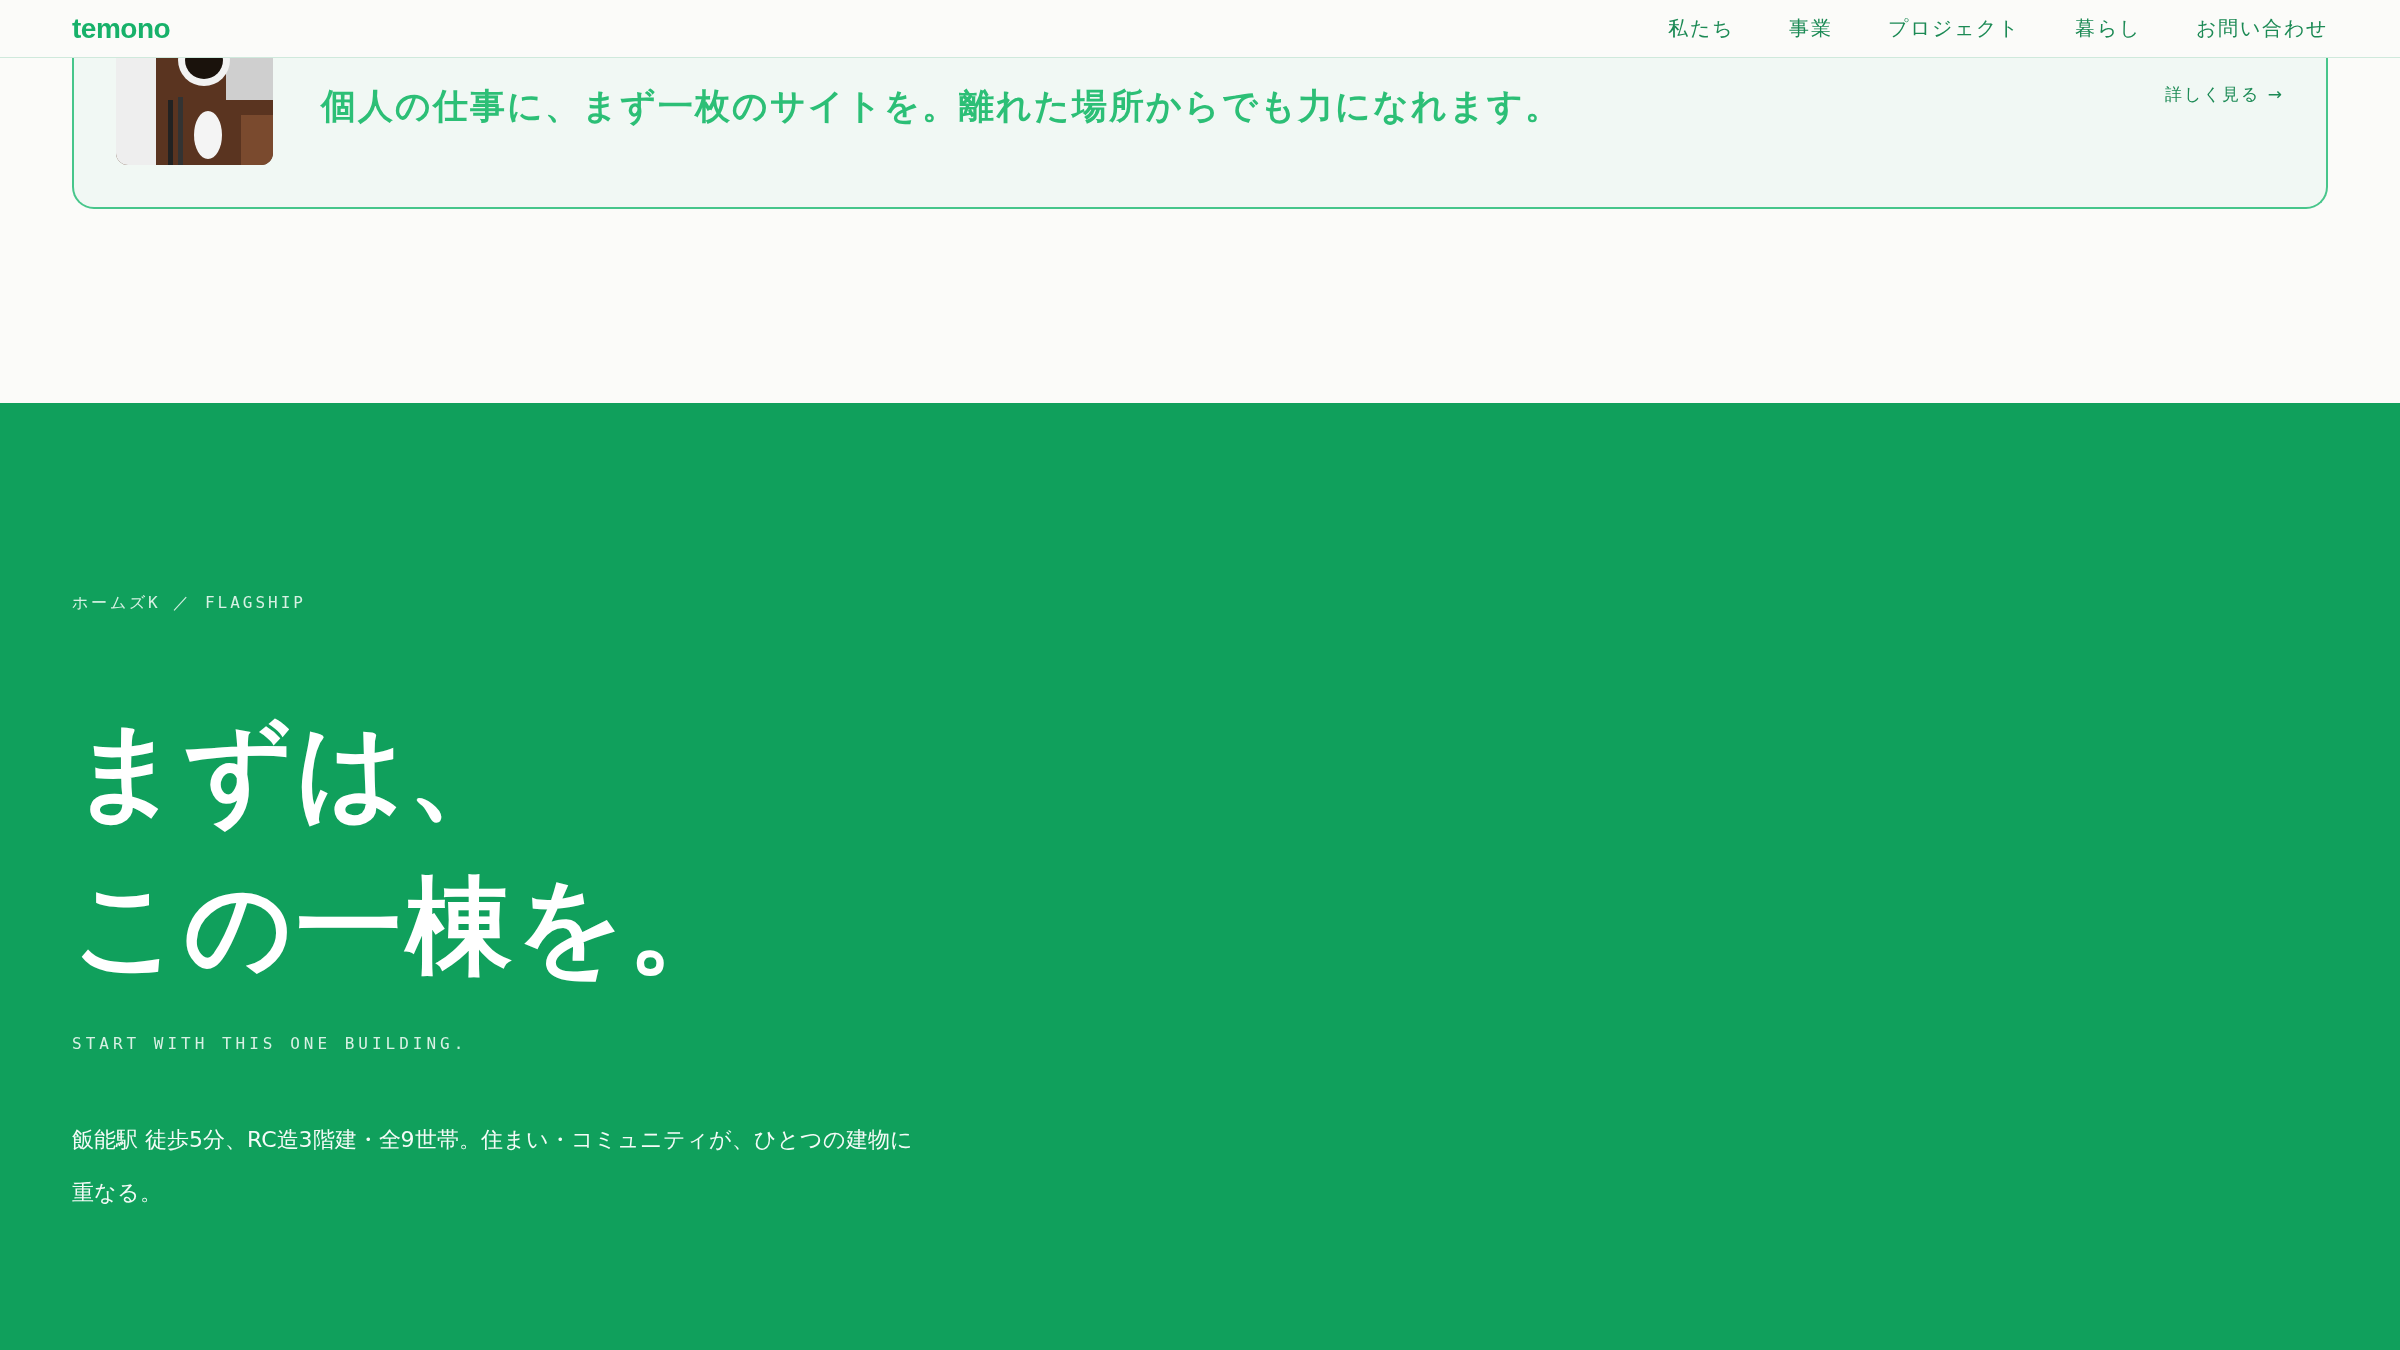 This screenshot has width=2400, height=1350. Describe the element at coordinates (942, 106) in the screenshot. I see `card-title: 個人の仕事に、まず一枚のサイトを。離れた場所からでも力になれます。` at that location.